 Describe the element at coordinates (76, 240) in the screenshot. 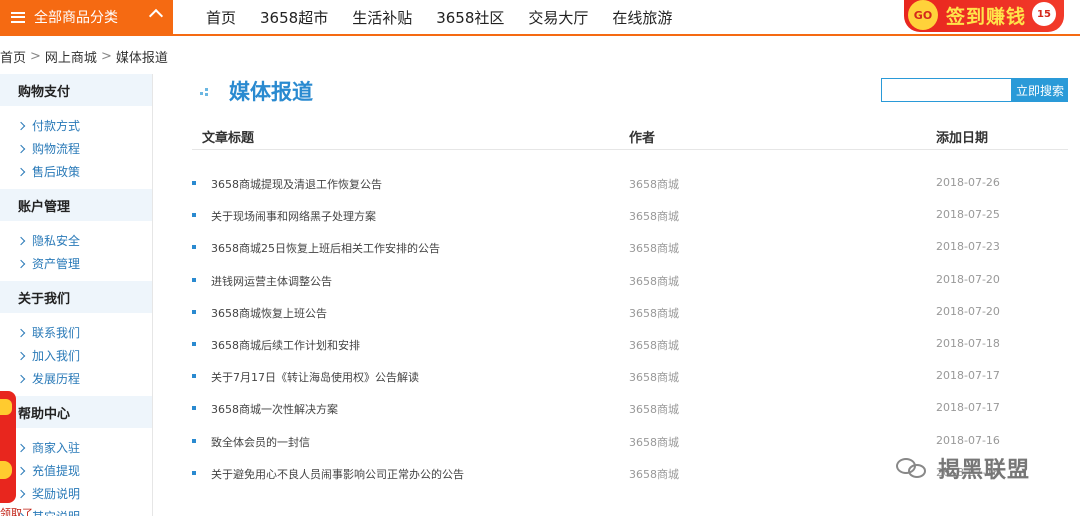

I see `sidebar-item-privacy: 隐私安全` at that location.